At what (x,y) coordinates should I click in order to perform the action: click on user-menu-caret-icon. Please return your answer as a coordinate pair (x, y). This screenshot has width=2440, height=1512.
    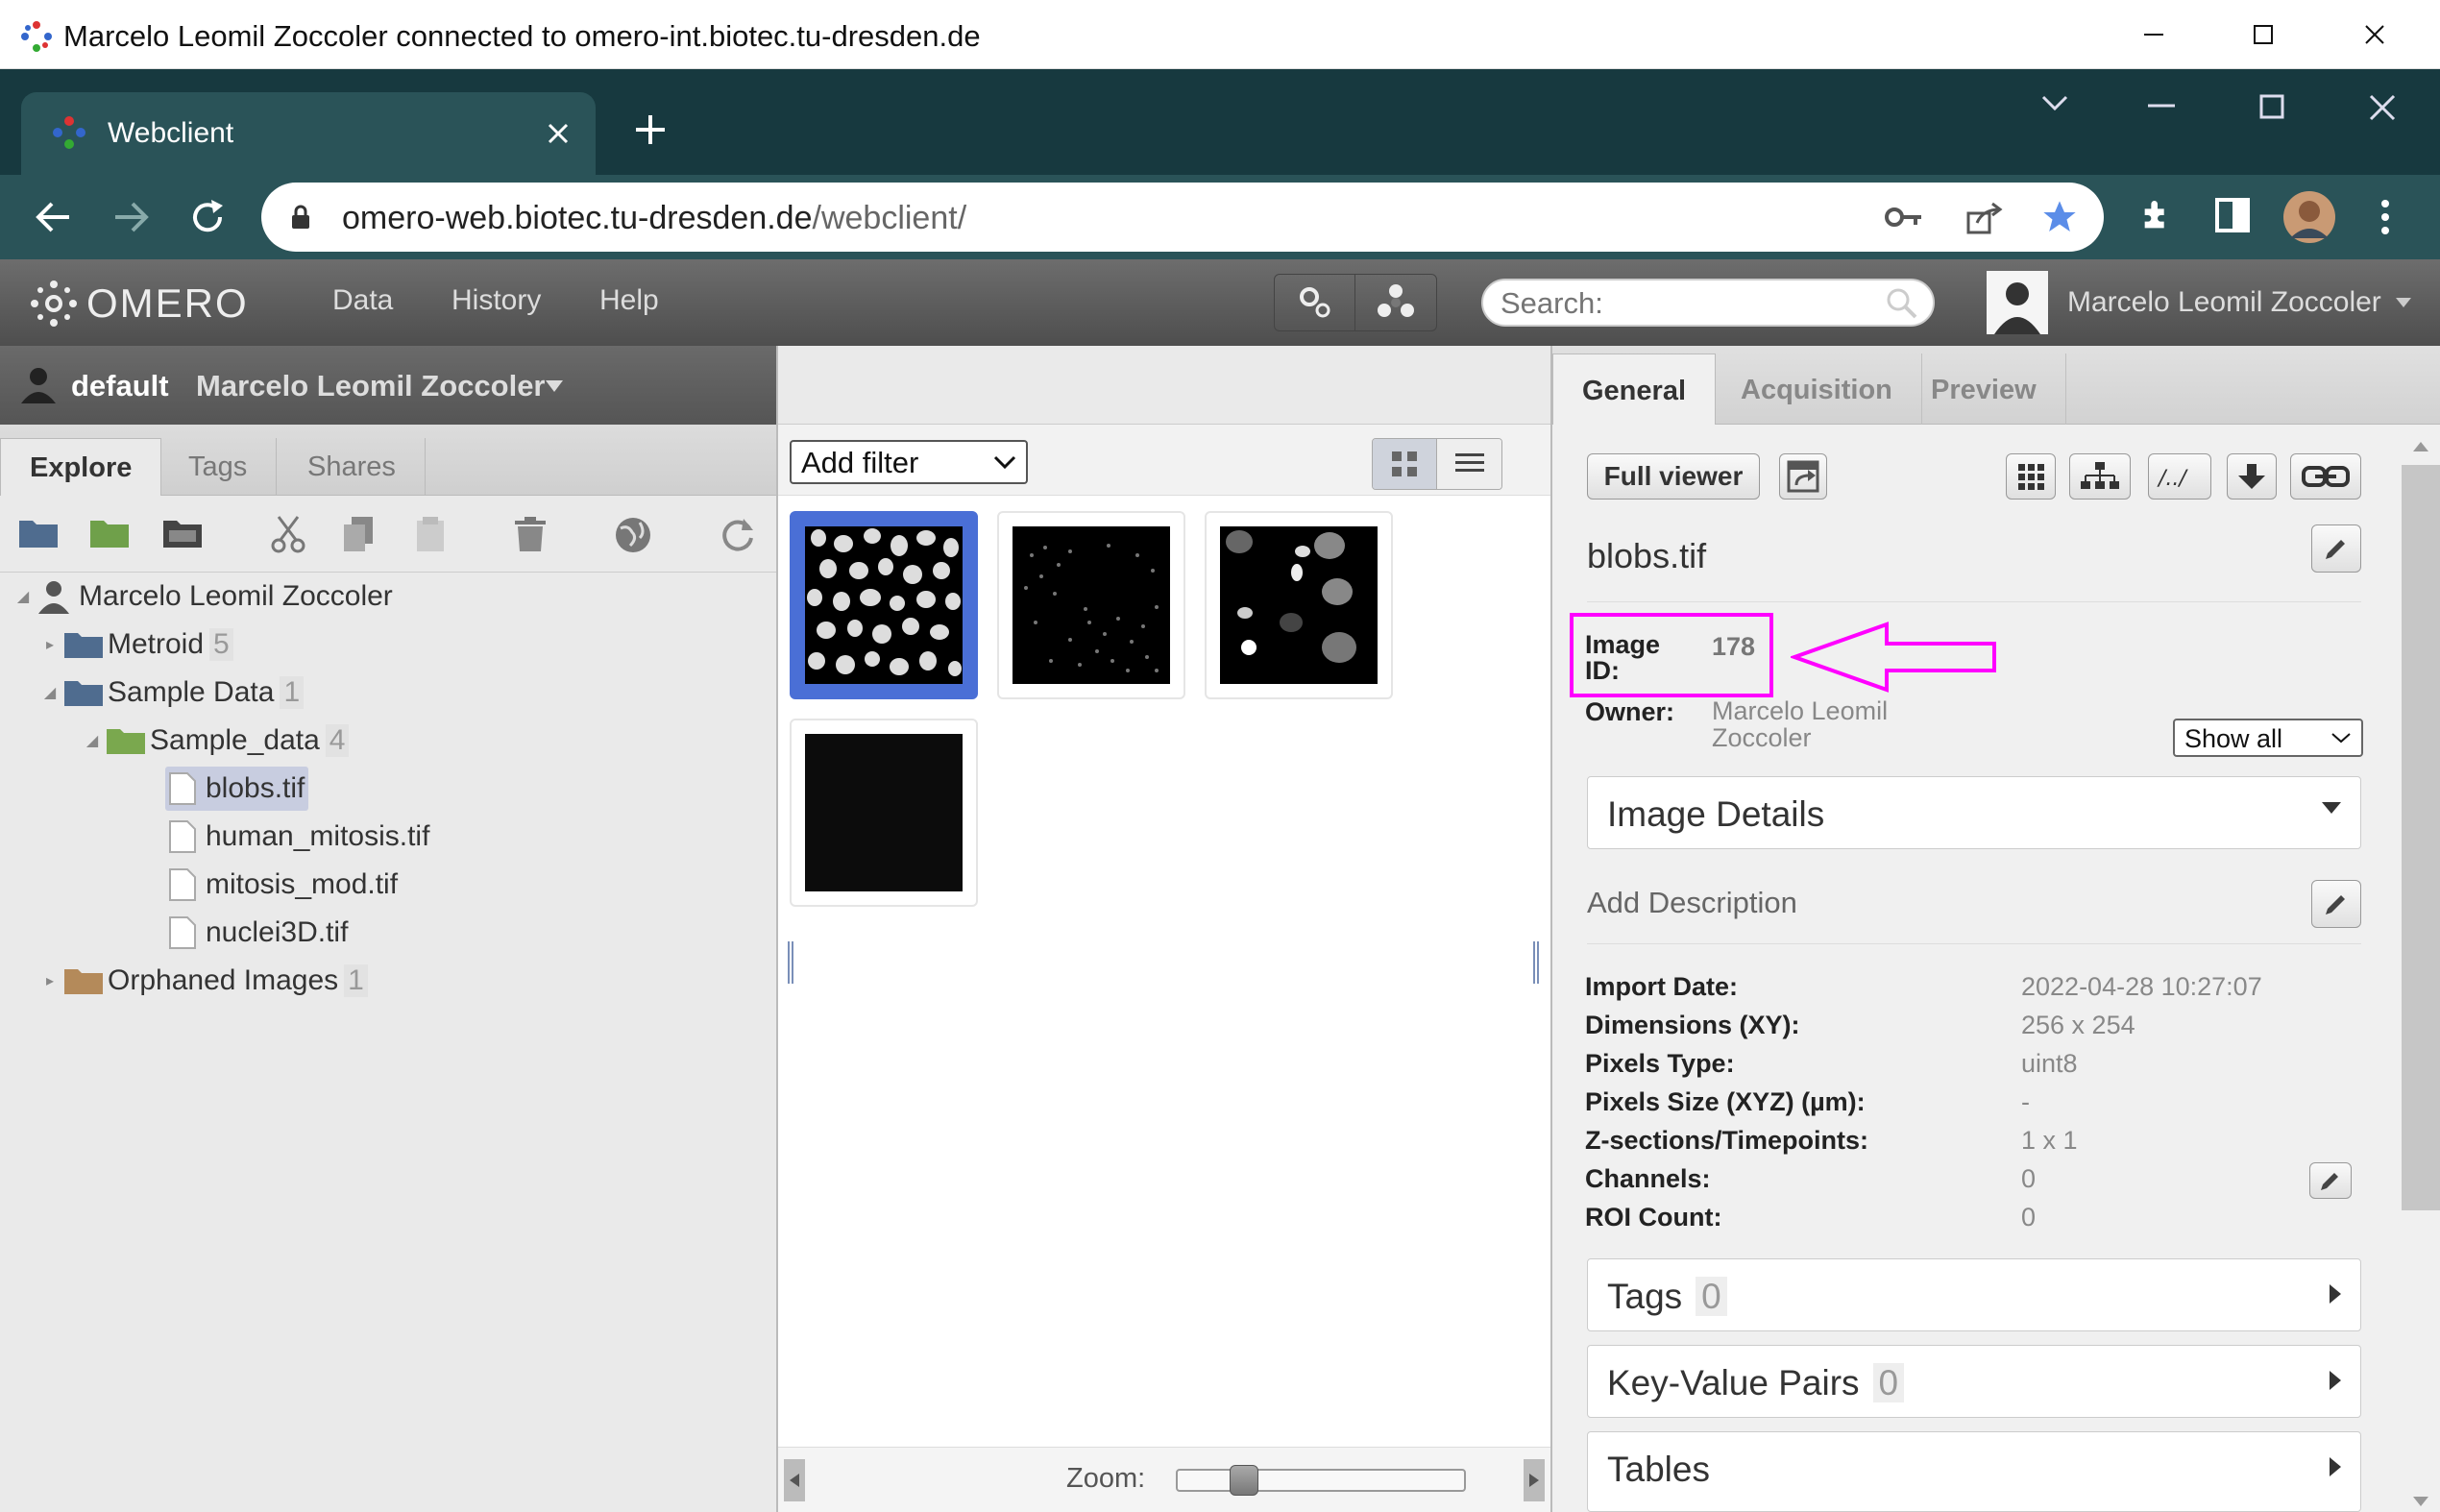
    Looking at the image, I should click on (2403, 302).